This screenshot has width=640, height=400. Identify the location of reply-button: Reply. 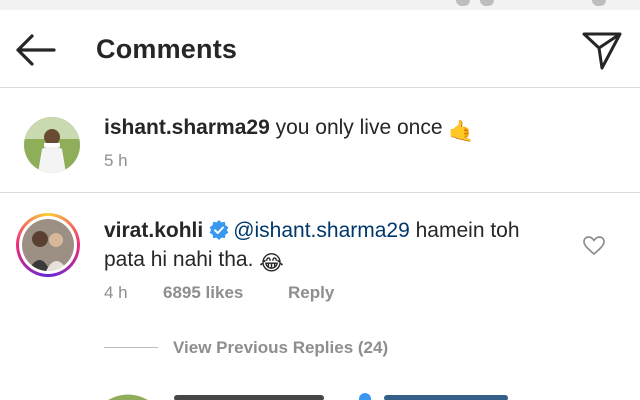
(311, 293).